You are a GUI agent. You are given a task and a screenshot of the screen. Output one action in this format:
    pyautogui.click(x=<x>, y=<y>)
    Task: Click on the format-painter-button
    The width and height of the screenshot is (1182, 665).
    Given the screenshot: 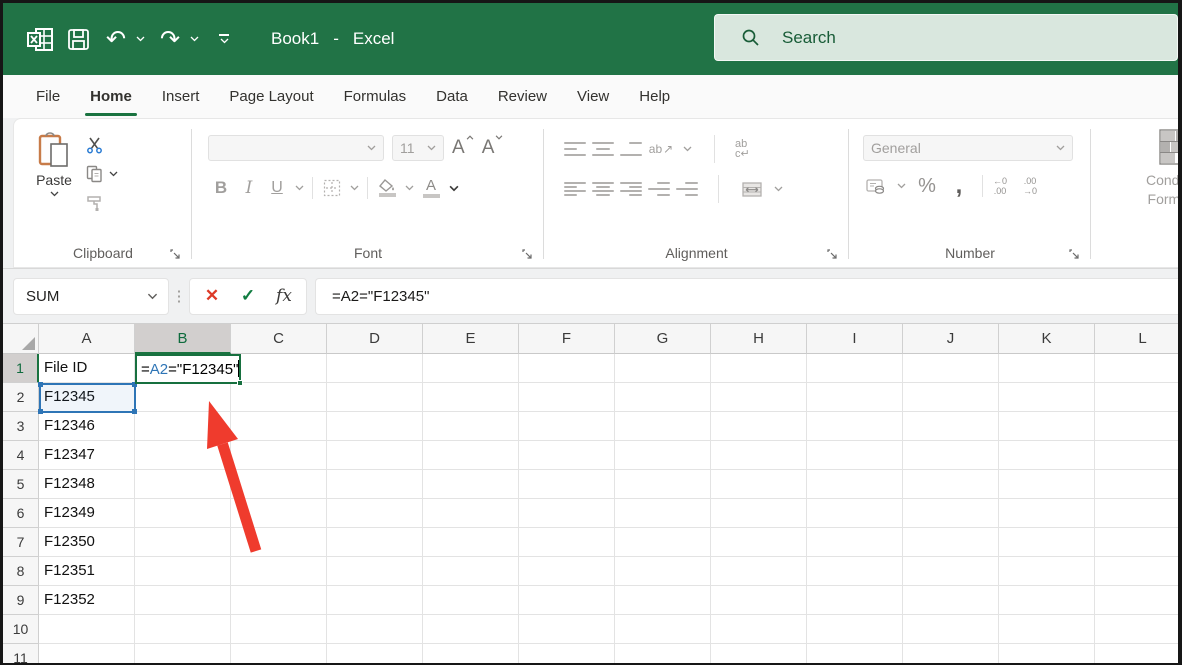 What is the action you would take?
    pyautogui.click(x=102, y=203)
    